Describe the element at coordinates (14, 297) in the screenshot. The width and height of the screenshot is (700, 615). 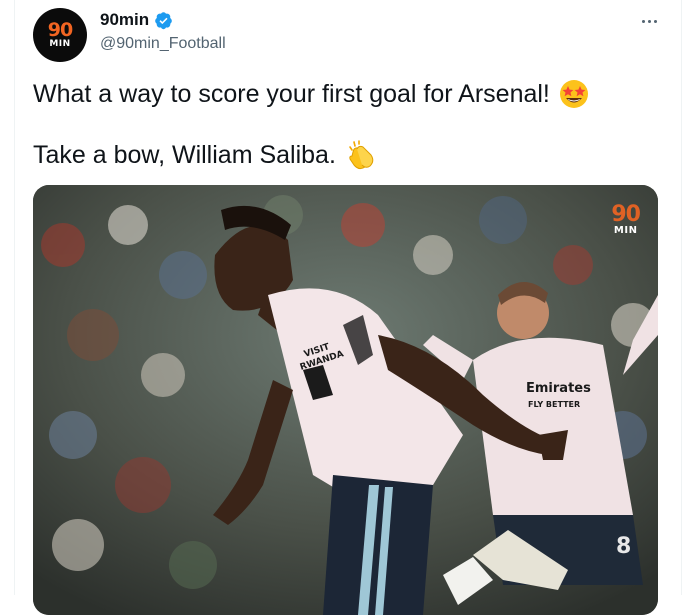
I see `tweet-border-left` at that location.